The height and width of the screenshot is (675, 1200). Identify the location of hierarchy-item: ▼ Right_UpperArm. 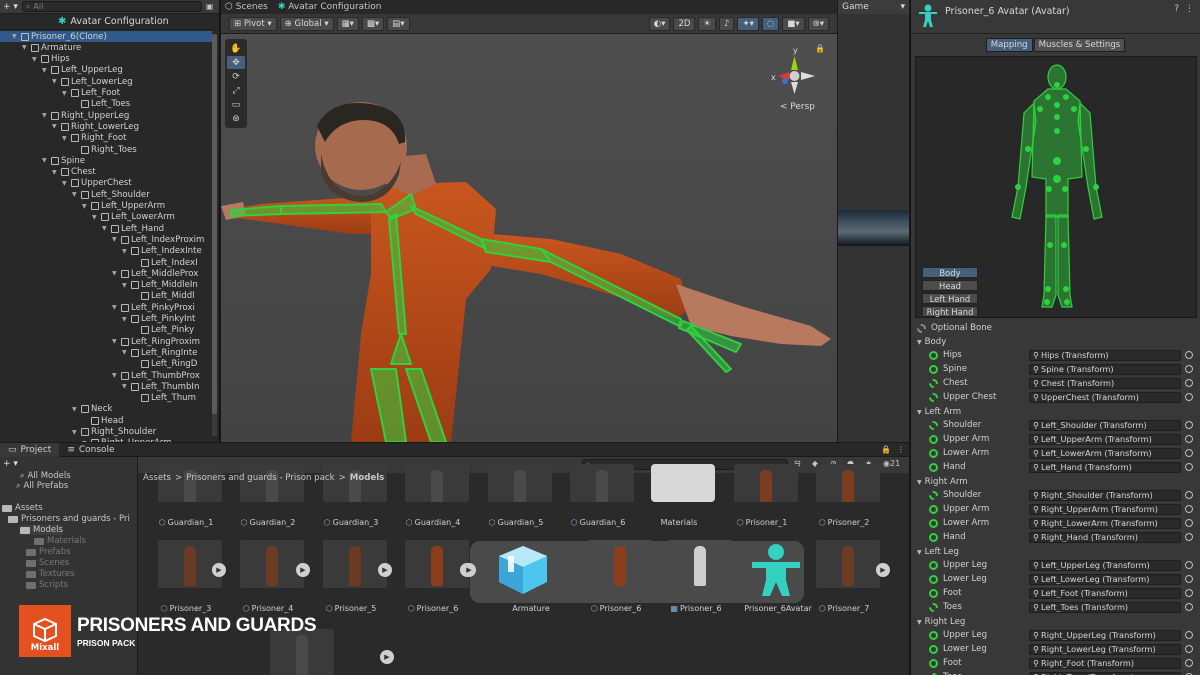
(86, 440).